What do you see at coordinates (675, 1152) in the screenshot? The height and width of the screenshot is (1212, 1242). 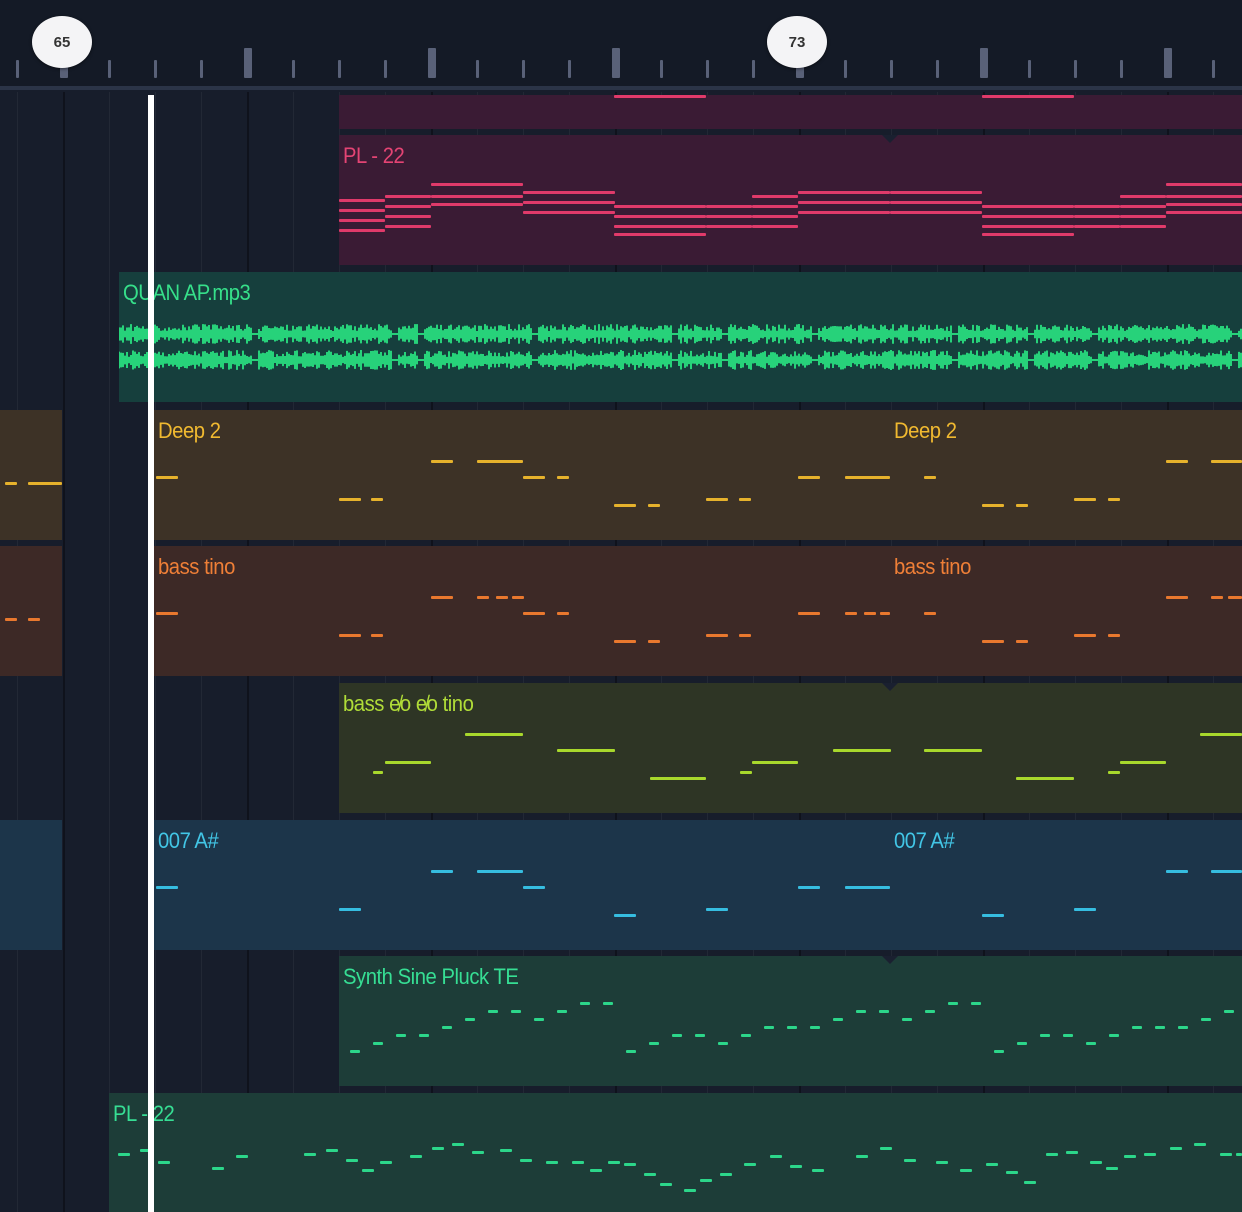 I see `pl-2-clip: PL - 22` at bounding box center [675, 1152].